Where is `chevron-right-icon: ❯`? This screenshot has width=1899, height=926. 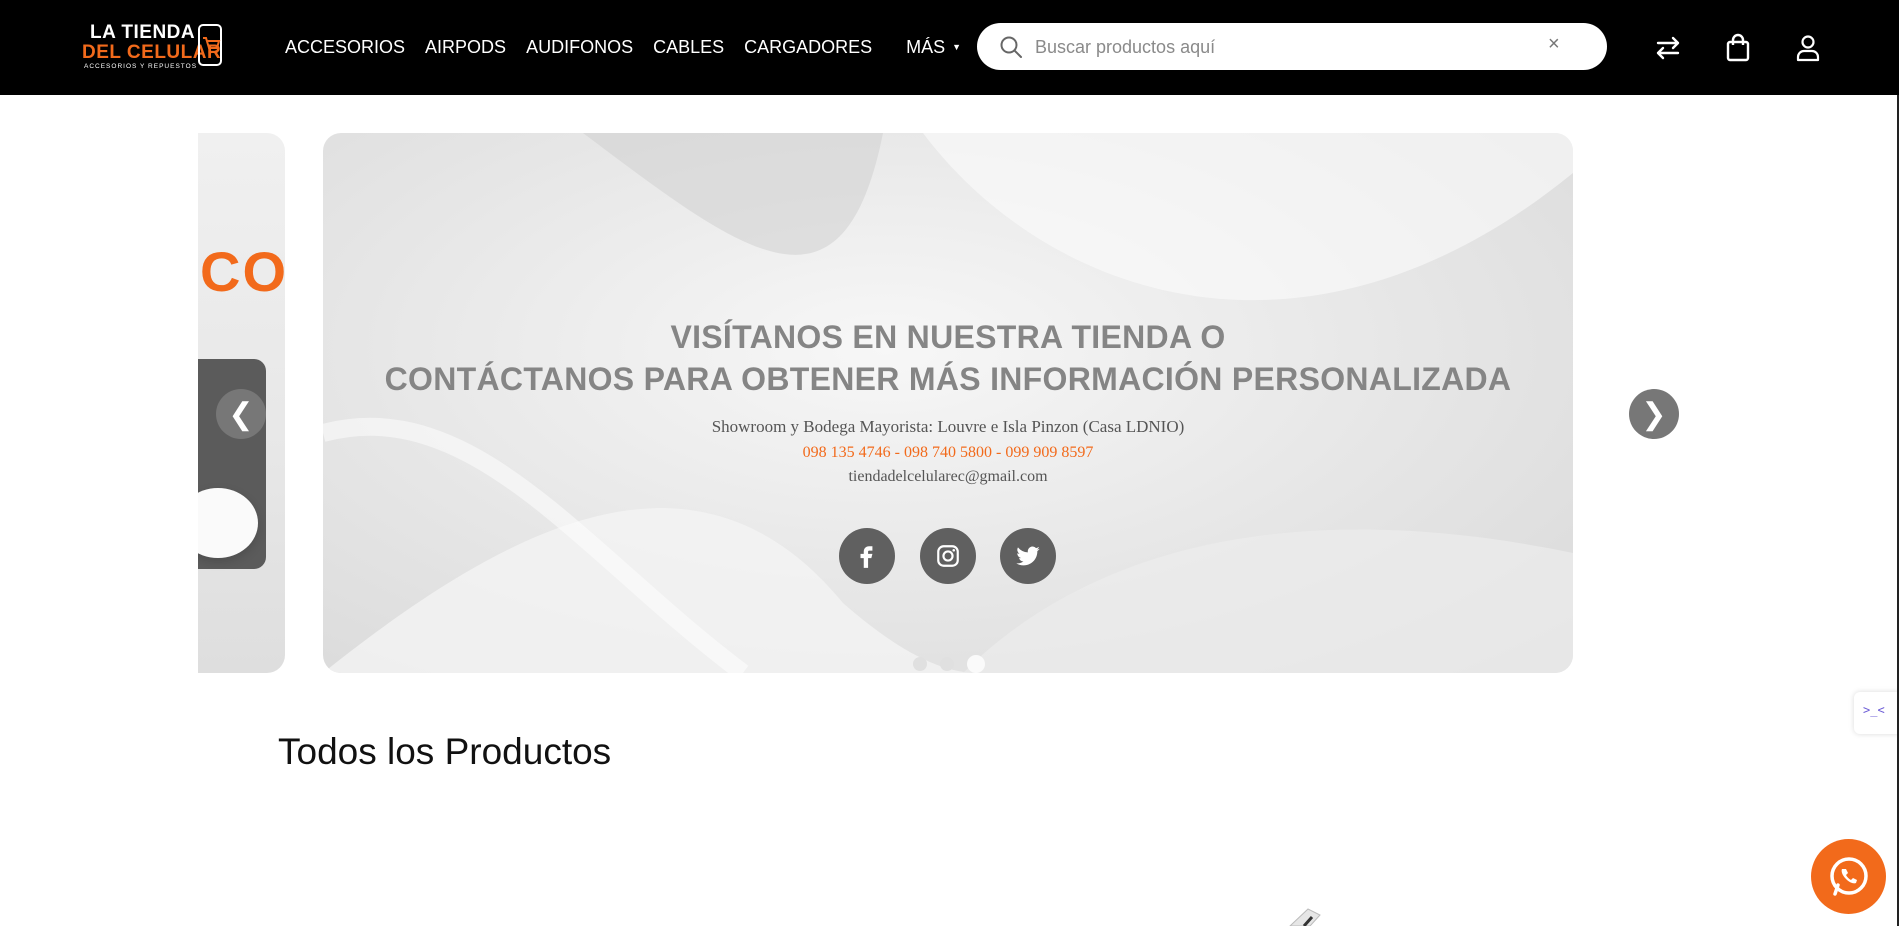 chevron-right-icon: ❯ is located at coordinates (1654, 414).